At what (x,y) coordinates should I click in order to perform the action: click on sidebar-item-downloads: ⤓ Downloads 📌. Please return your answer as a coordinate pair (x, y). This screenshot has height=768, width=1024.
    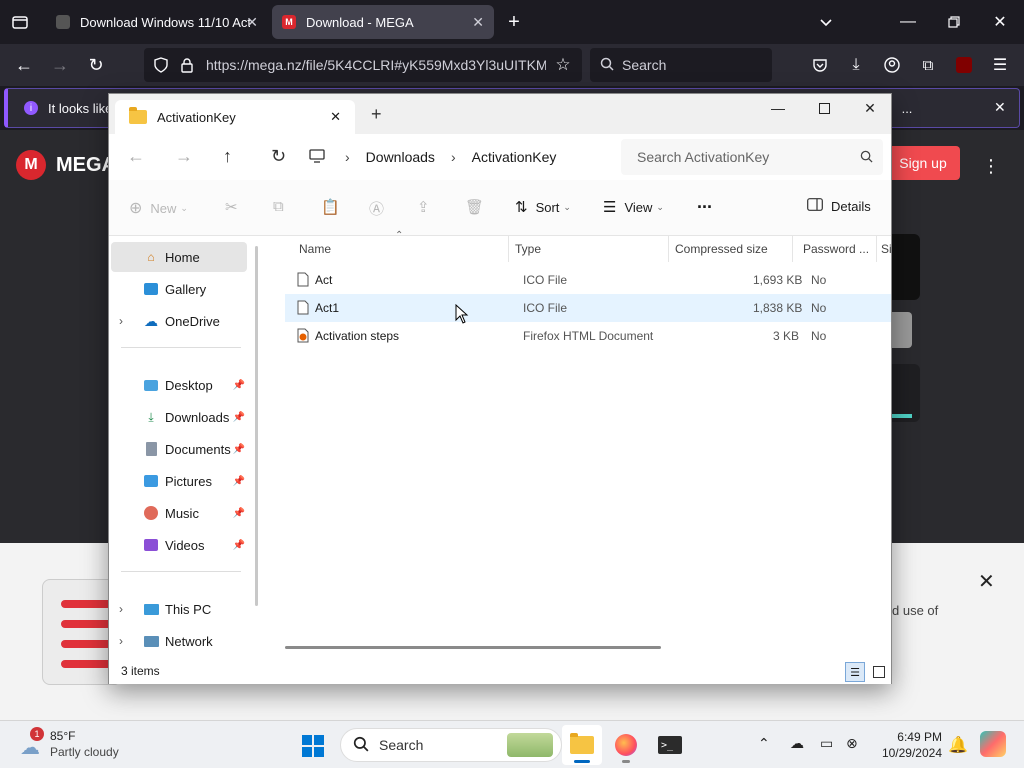
    Looking at the image, I should click on (184, 417).